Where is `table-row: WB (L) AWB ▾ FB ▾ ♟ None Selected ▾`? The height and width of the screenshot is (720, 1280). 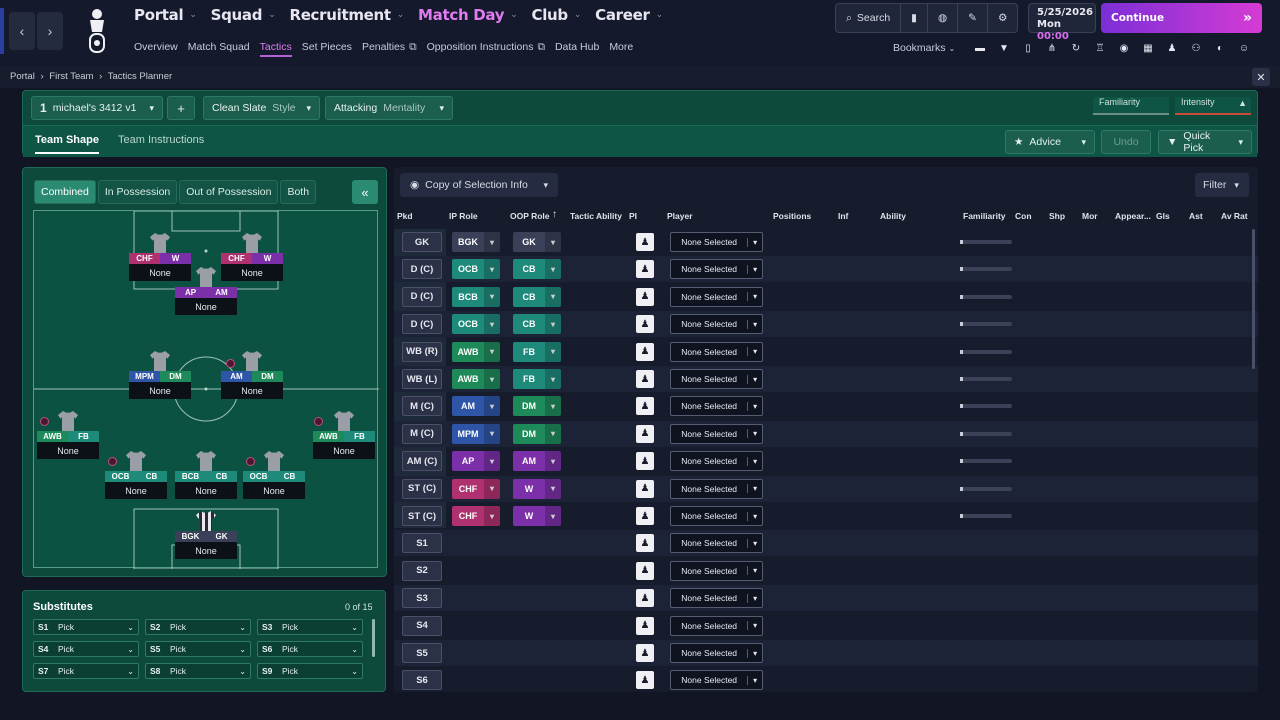 table-row: WB (L) AWB ▾ FB ▾ ♟ None Selected ▾ is located at coordinates (826, 379).